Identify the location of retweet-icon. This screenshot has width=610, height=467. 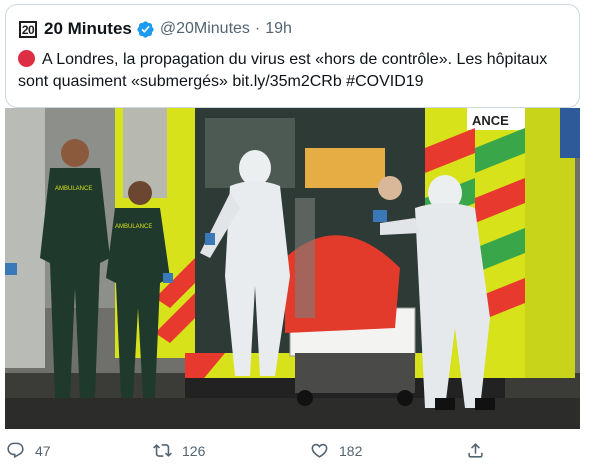
(162, 450).